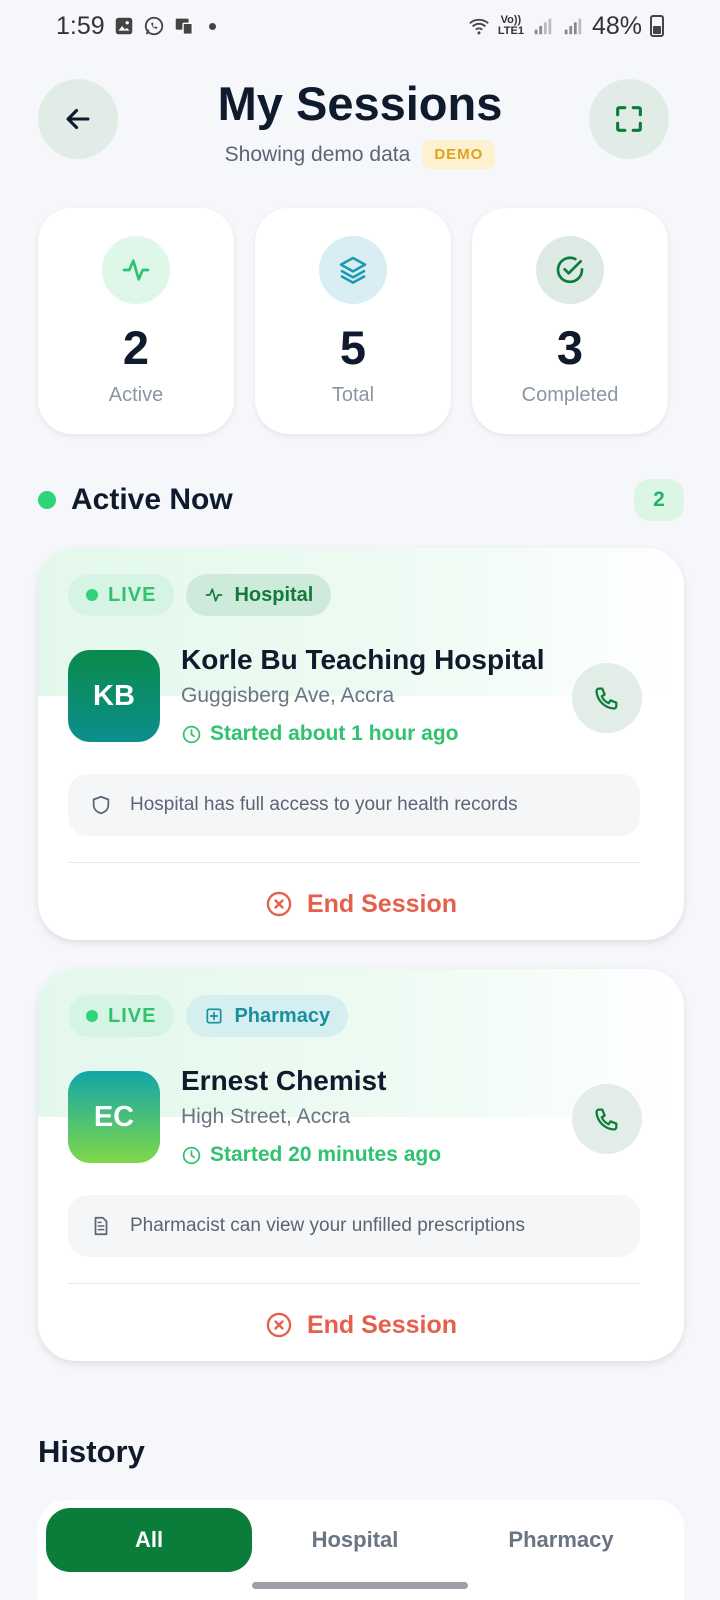 This screenshot has width=720, height=1600. Describe the element at coordinates (317, 154) in the screenshot. I see `subtitle: Showing demo data` at that location.